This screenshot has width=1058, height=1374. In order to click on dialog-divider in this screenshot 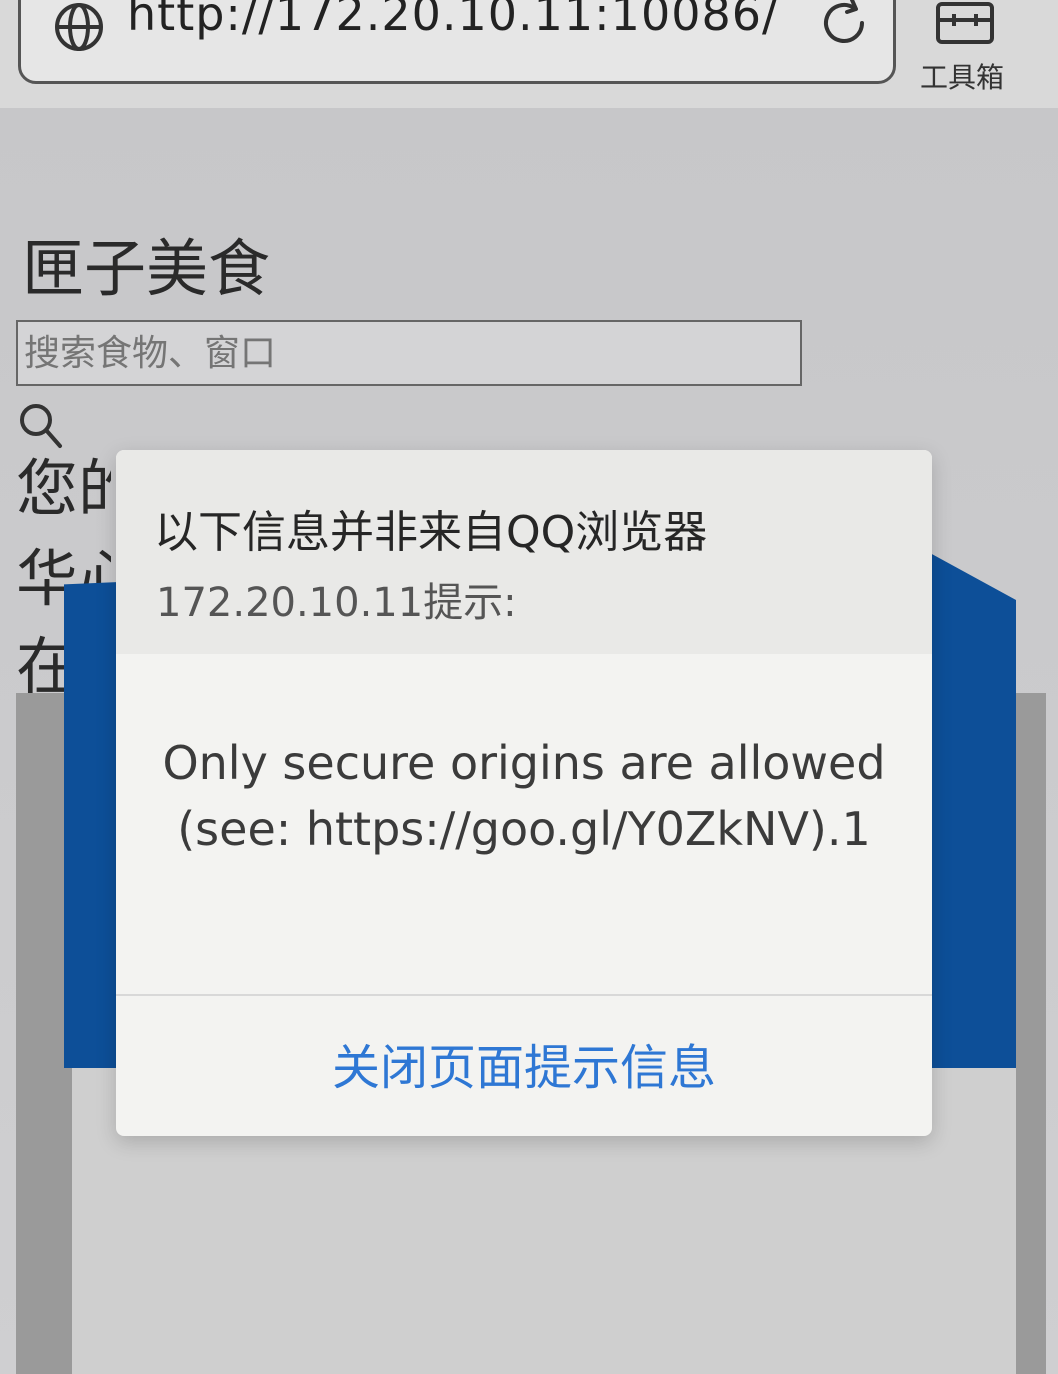, I will do `click(524, 995)`.